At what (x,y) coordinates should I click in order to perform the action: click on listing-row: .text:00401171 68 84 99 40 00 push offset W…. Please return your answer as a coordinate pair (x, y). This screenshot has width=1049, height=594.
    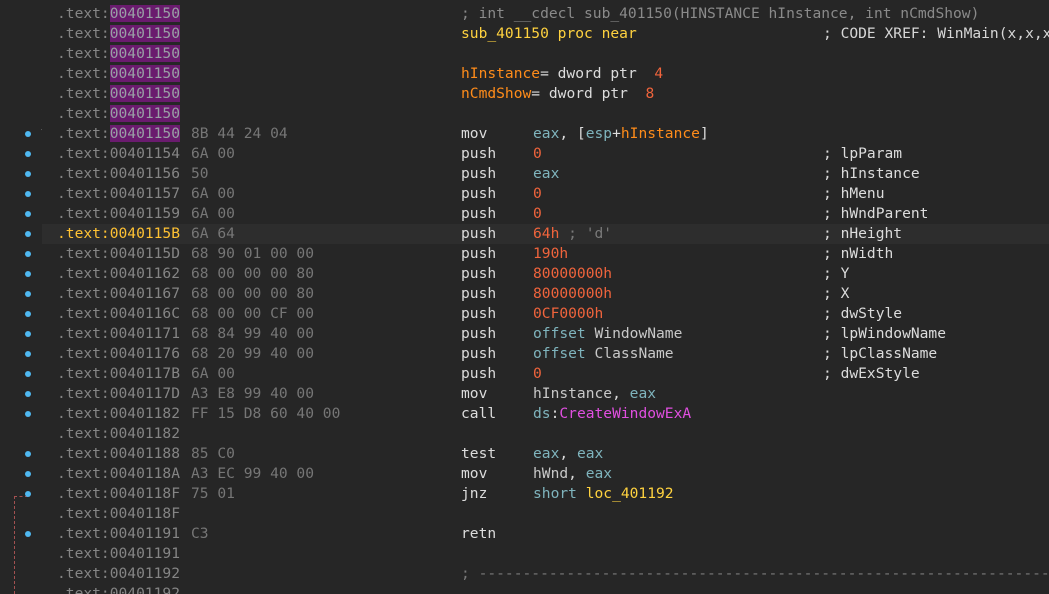
    Looking at the image, I should click on (545, 334).